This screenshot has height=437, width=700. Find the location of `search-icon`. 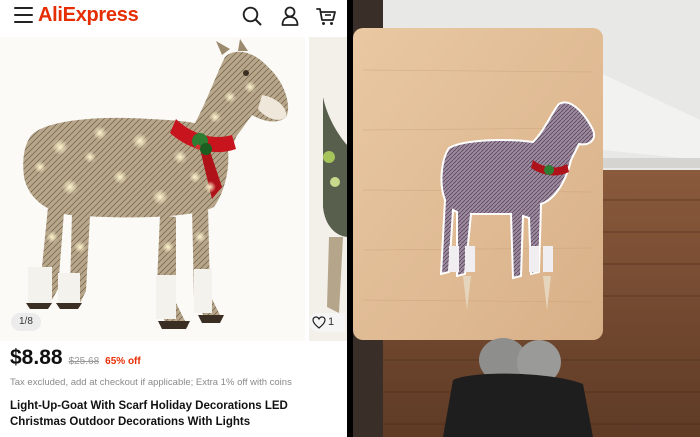

search-icon is located at coordinates (252, 16).